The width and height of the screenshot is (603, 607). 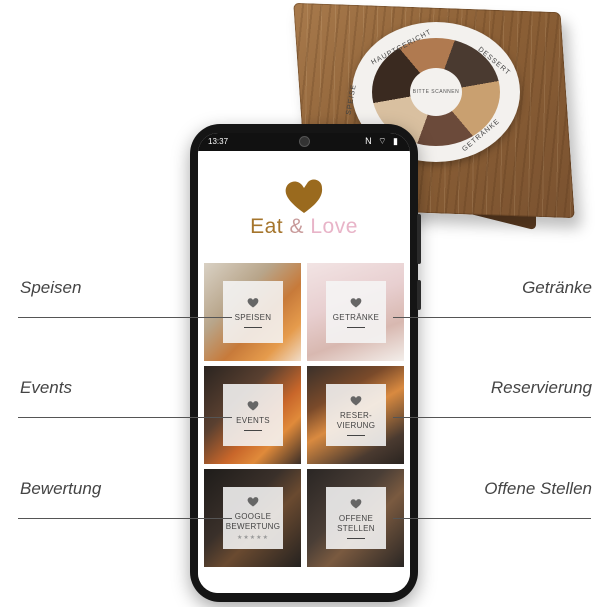 I want to click on home-area, so click(x=304, y=582).